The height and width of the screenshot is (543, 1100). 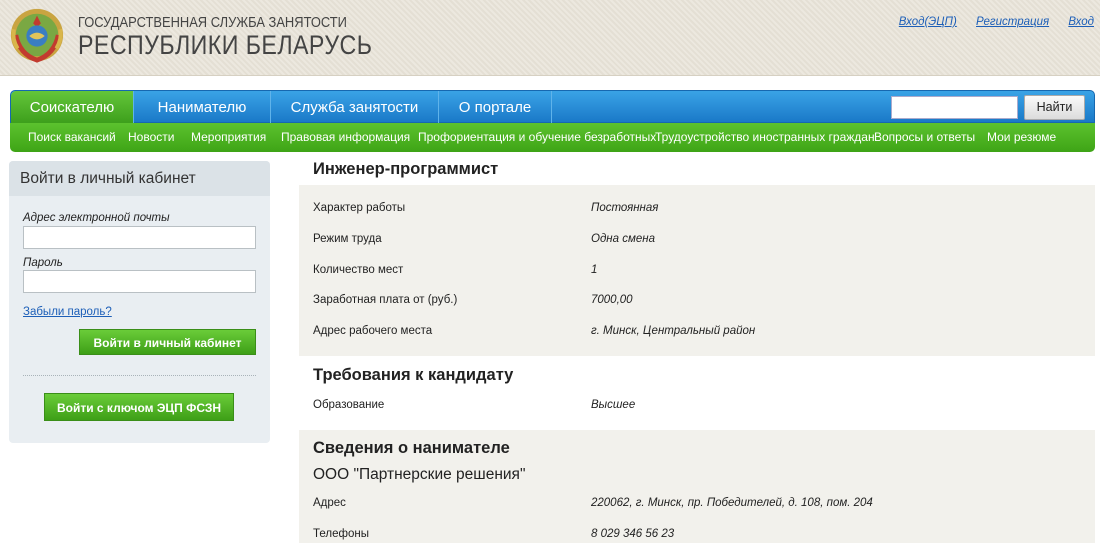 I want to click on email-label: Адрес электронной почты, so click(x=96, y=218).